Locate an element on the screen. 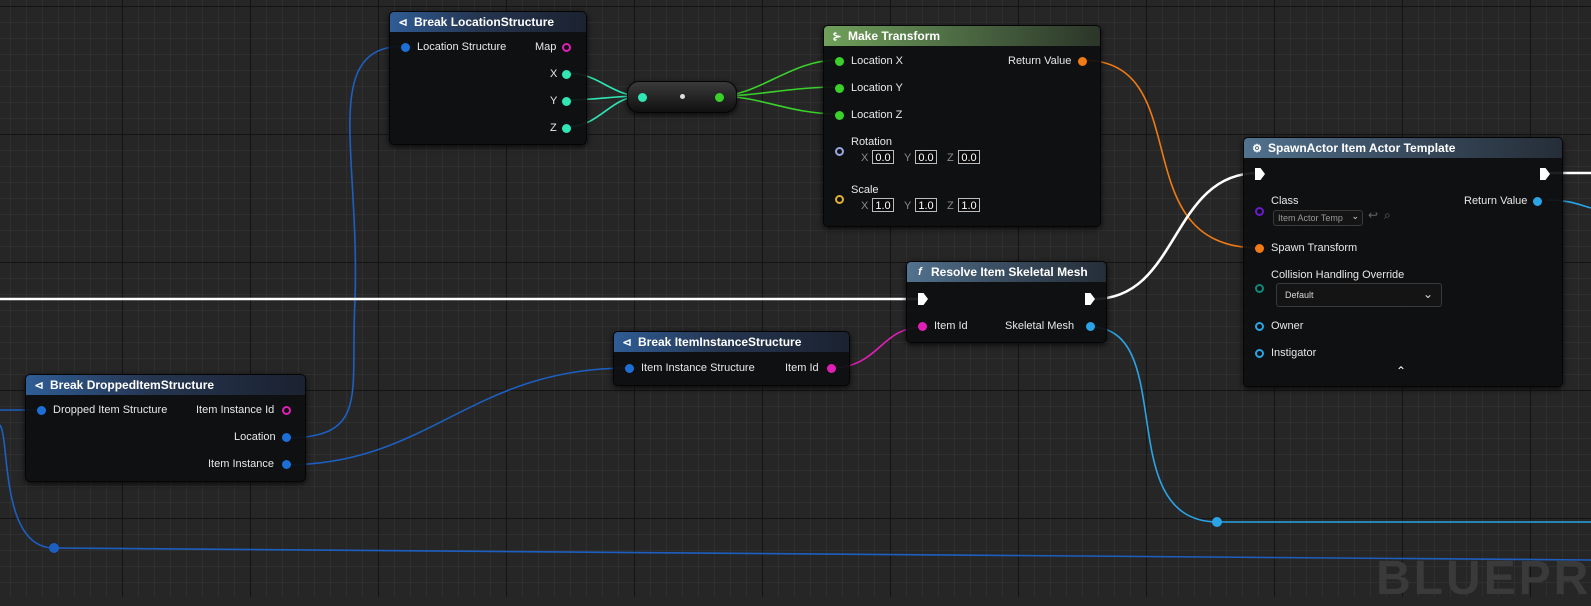  pin-label: Map is located at coordinates (546, 47).